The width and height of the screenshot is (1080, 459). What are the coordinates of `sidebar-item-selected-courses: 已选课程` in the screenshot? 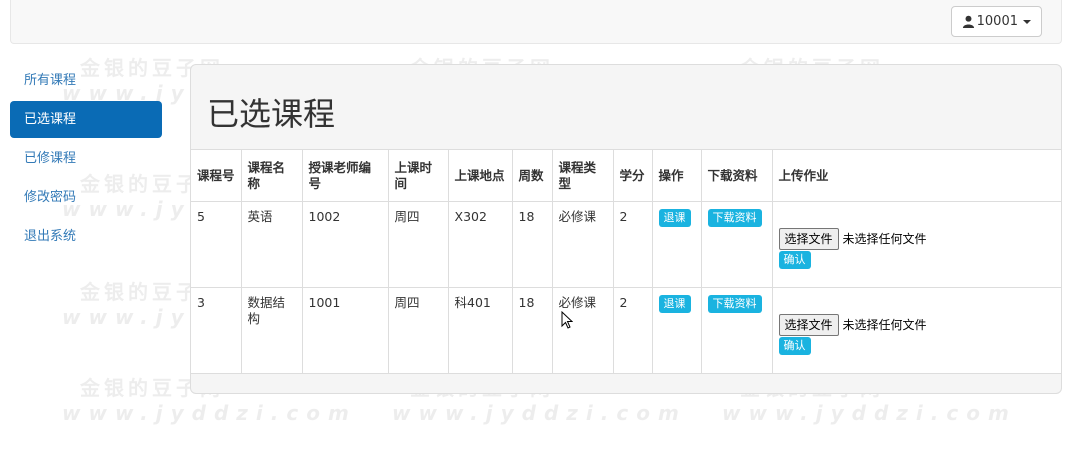 It's located at (86, 119).